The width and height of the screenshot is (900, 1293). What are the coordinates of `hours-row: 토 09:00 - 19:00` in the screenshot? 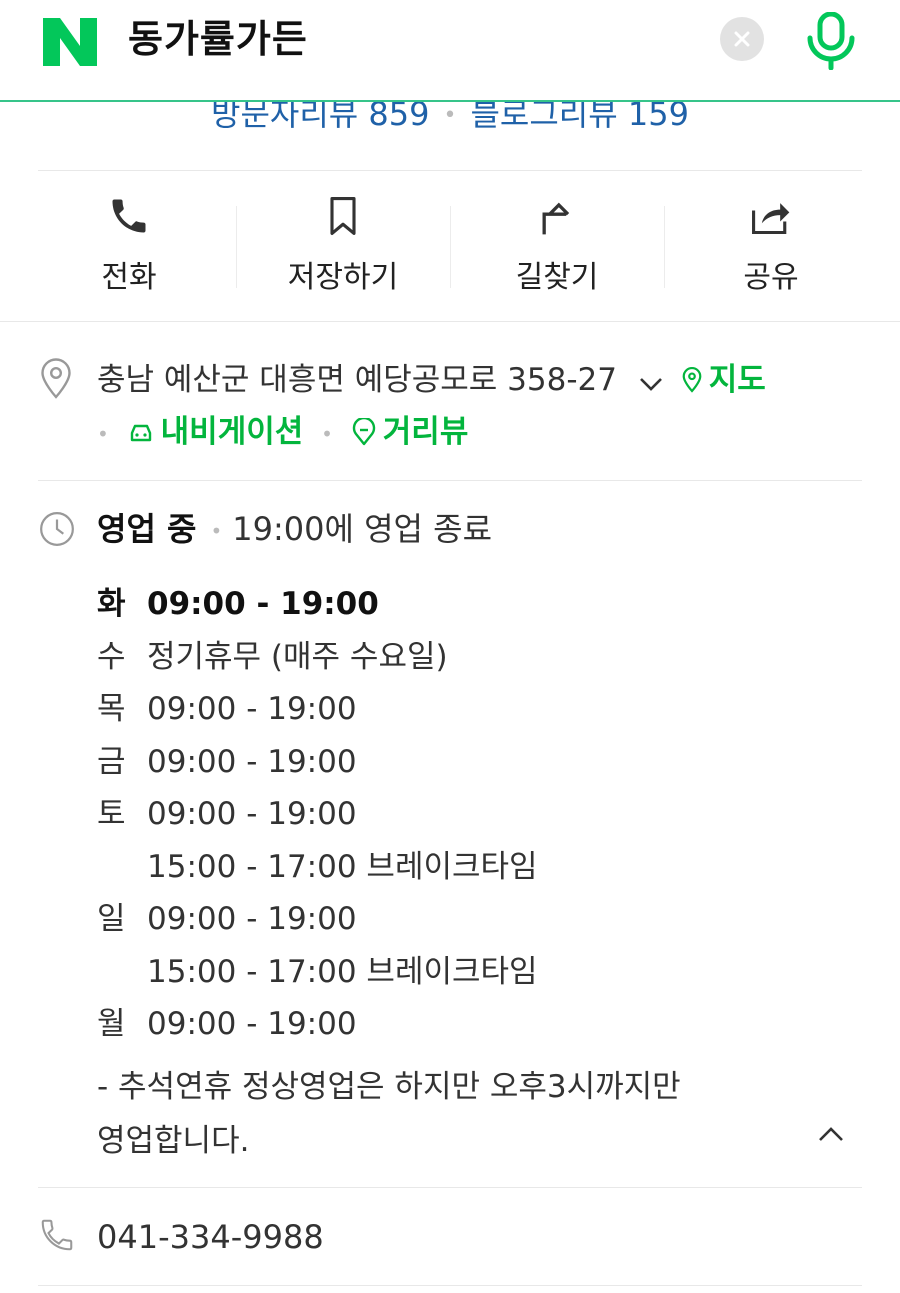 It's located at (227, 814).